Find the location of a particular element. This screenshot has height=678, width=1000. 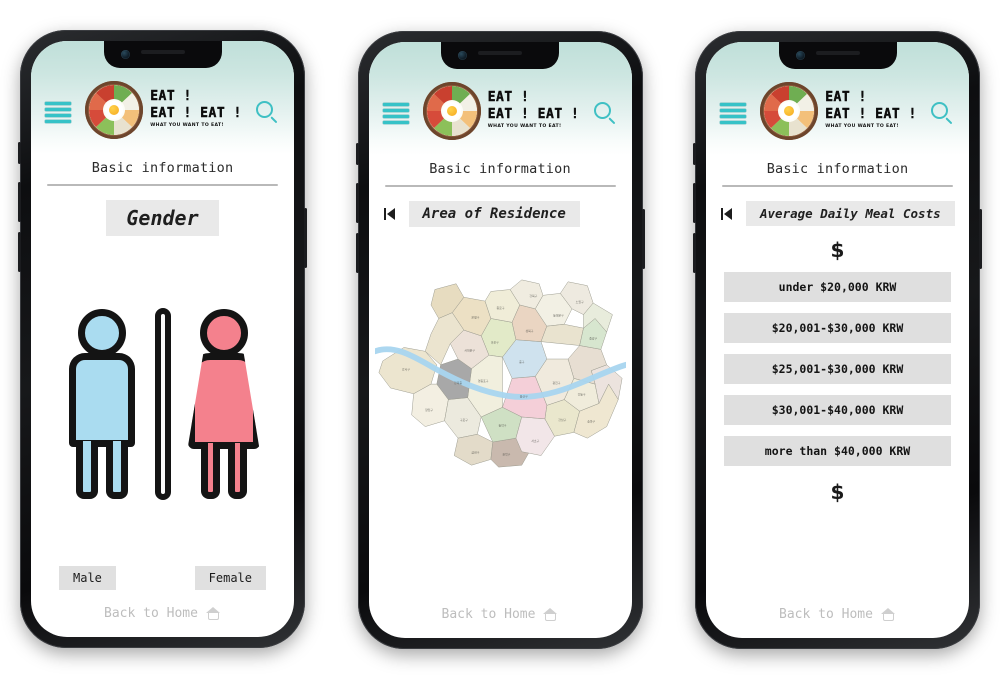

section-header-gender: Gender is located at coordinates (162, 218).